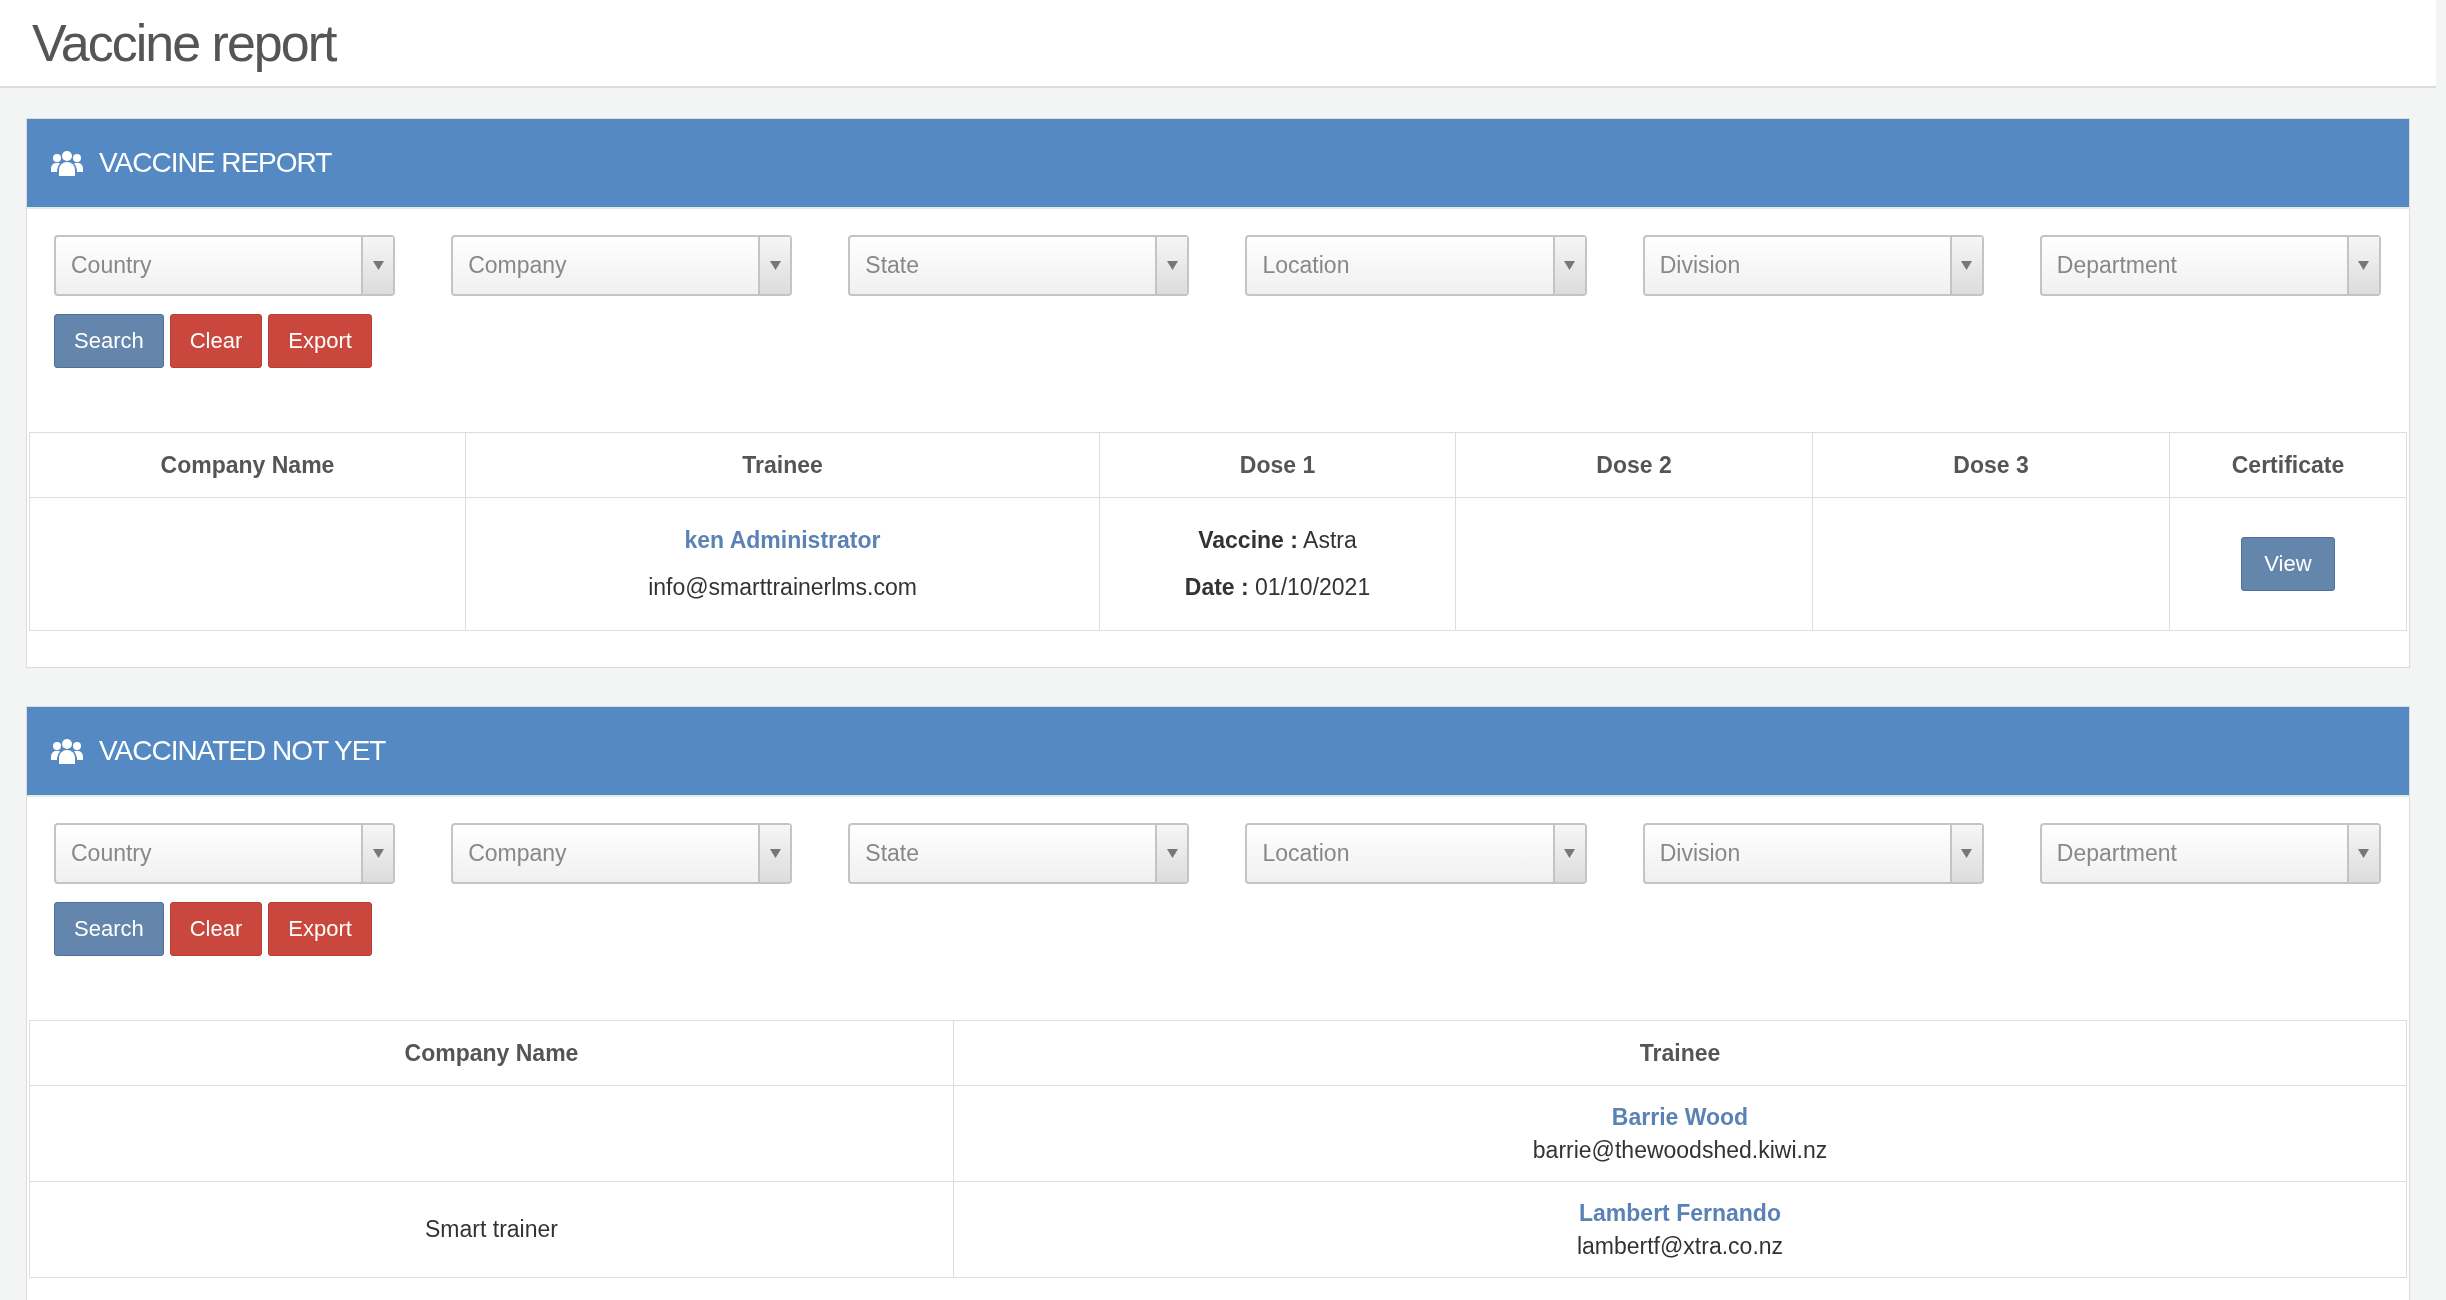  Describe the element at coordinates (215, 163) in the screenshot. I see `panel-title: VACCINE REPORT` at that location.